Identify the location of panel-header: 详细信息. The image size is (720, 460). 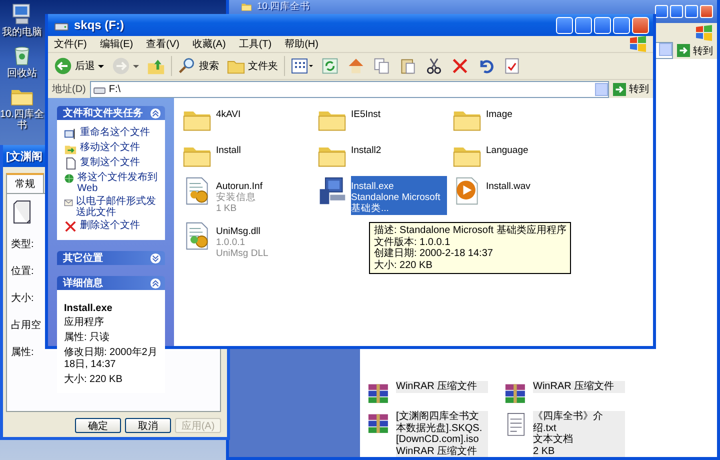
(111, 283).